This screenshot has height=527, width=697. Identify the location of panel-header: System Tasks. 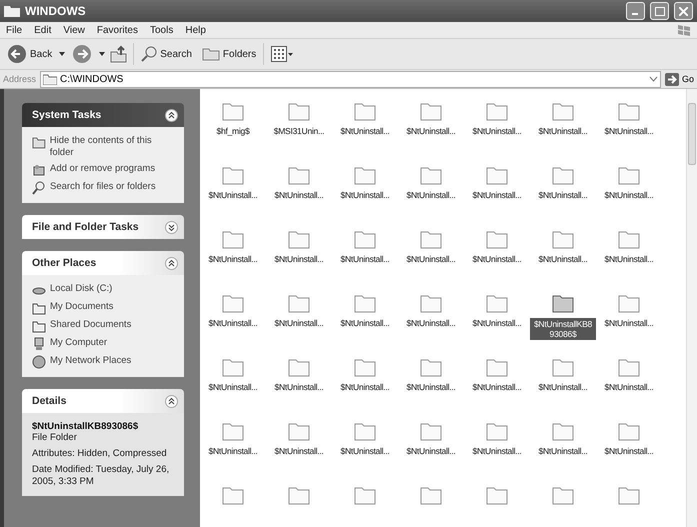
(103, 115).